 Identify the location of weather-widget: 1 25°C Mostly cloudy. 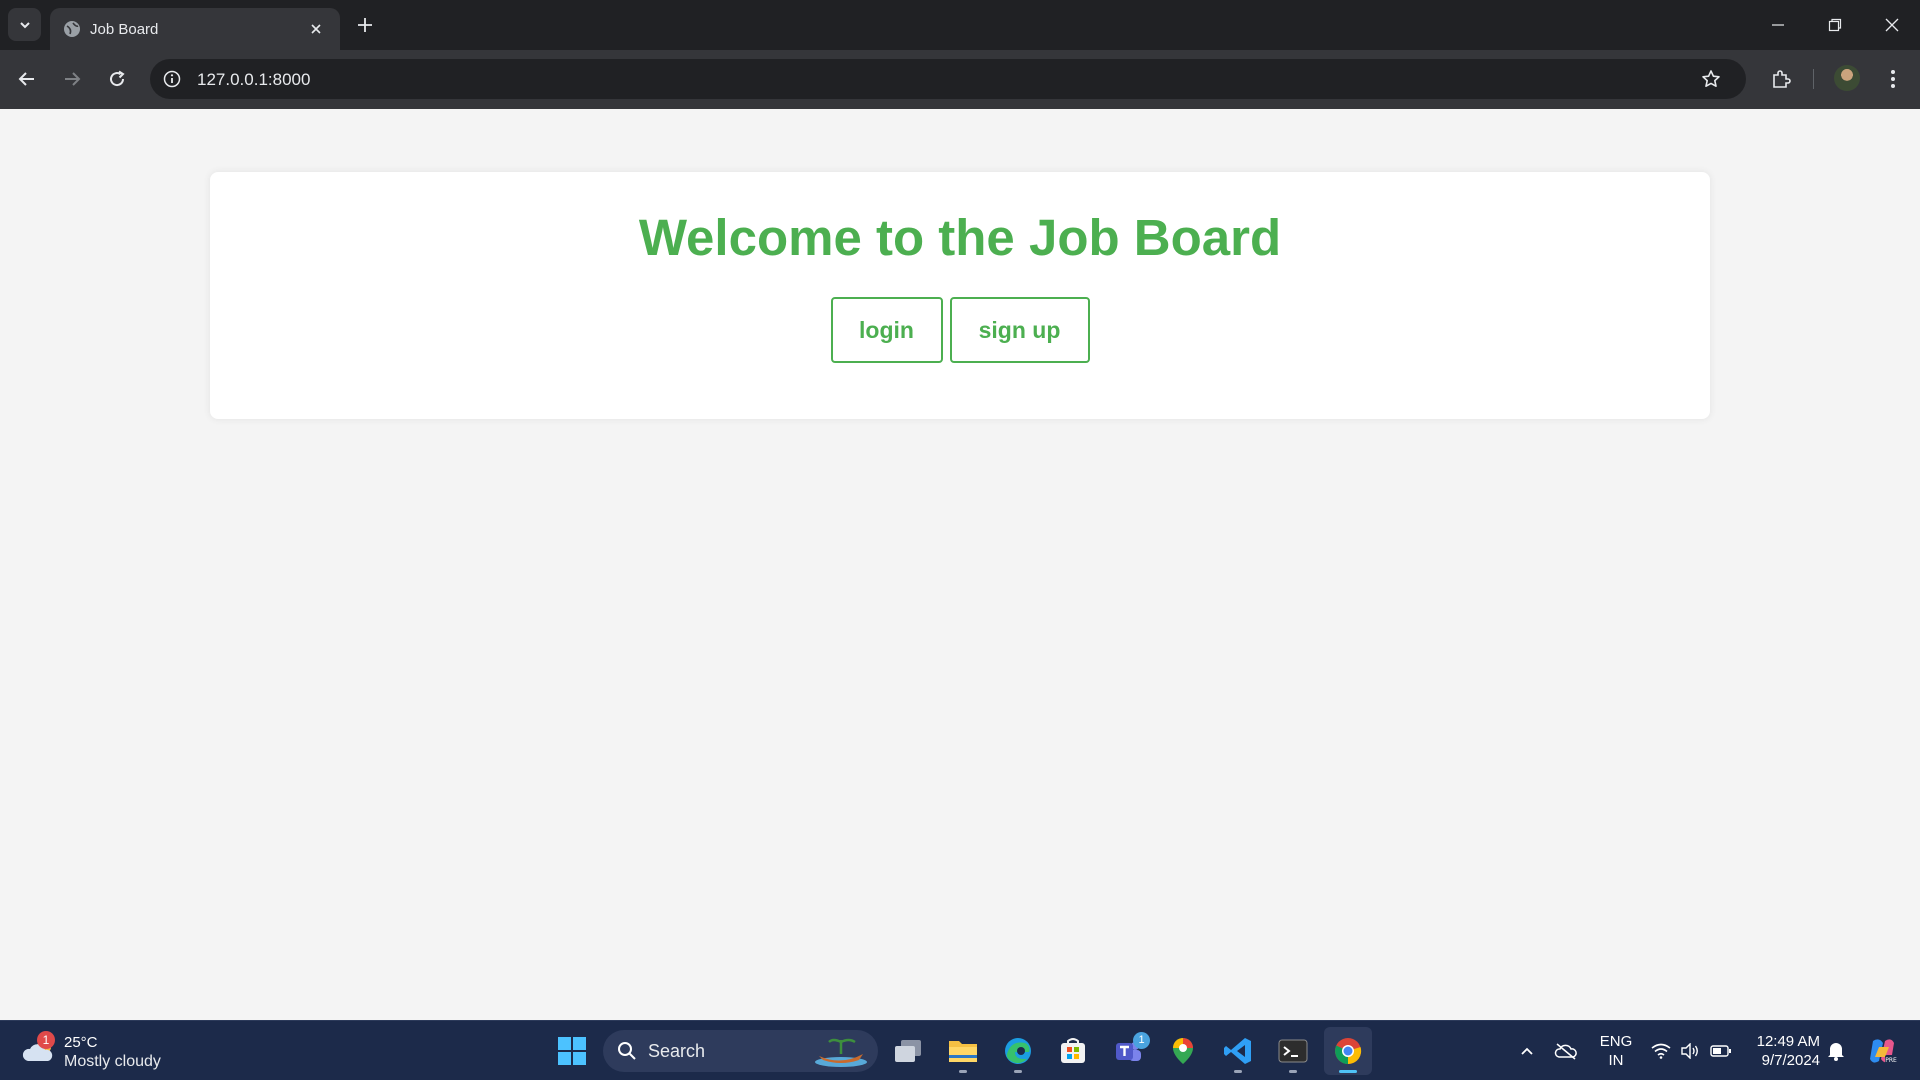
(100, 1051).